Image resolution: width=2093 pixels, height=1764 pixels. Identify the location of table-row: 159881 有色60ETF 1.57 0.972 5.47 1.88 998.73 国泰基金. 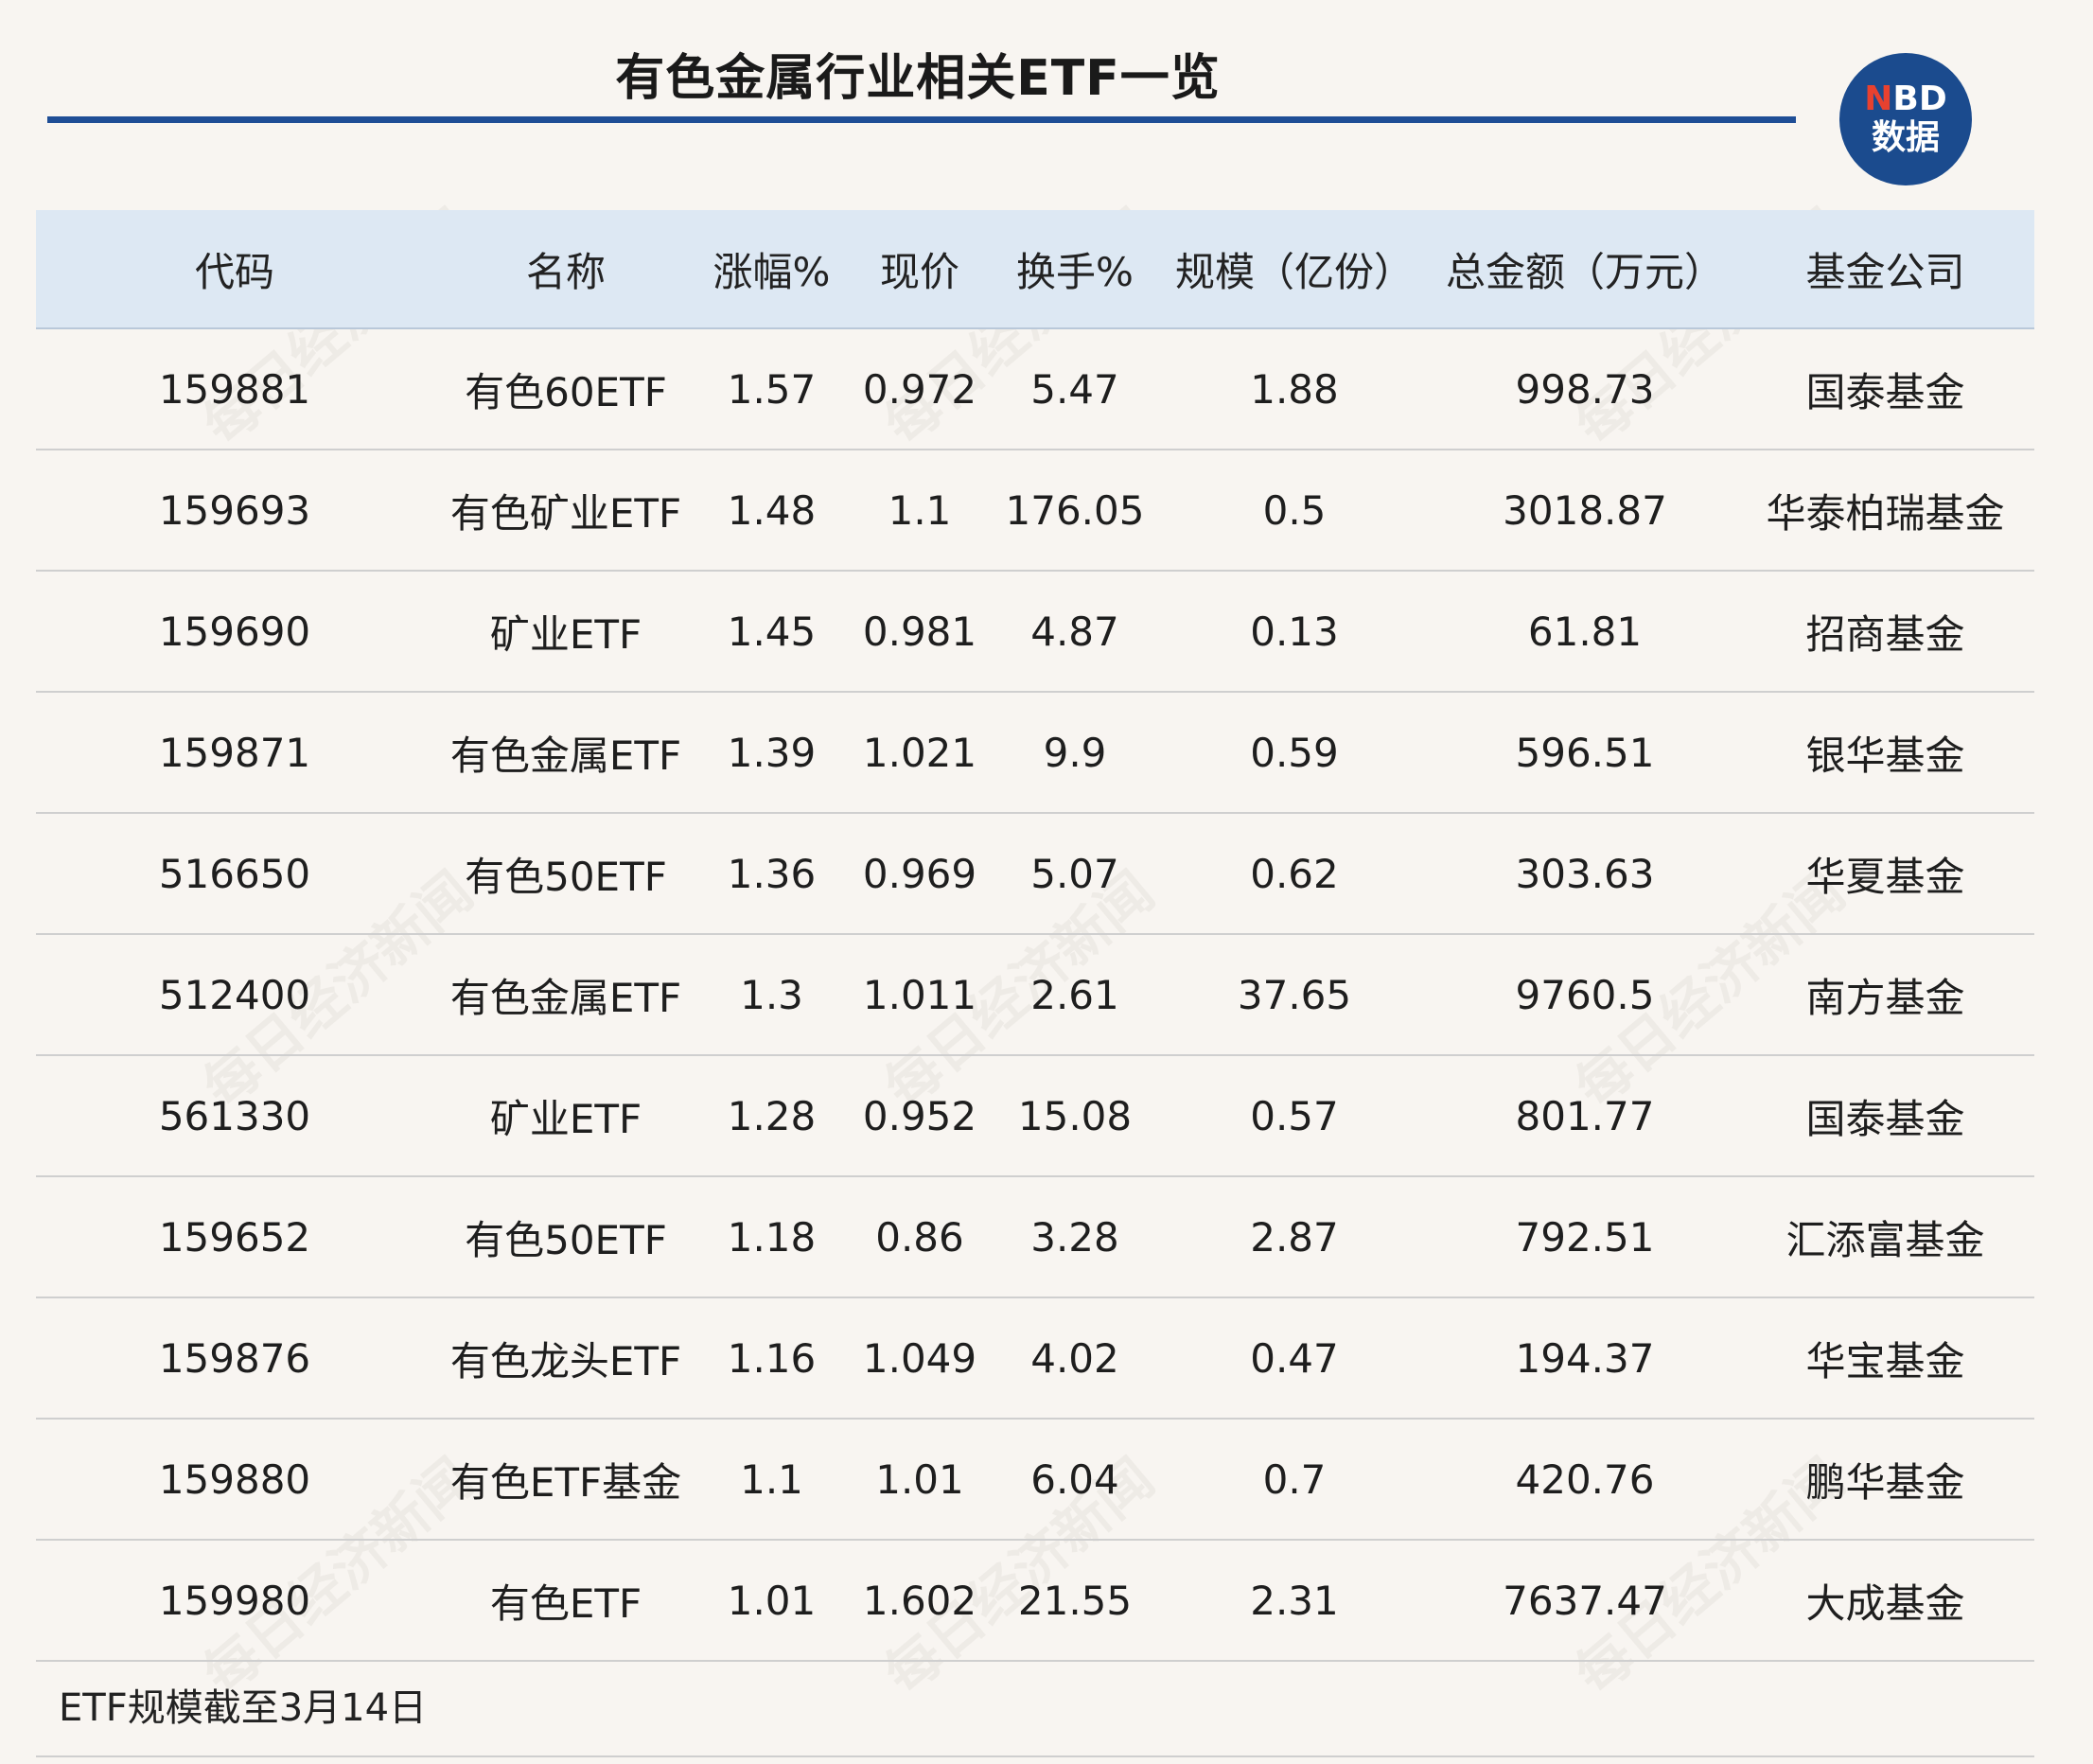
(1035, 389).